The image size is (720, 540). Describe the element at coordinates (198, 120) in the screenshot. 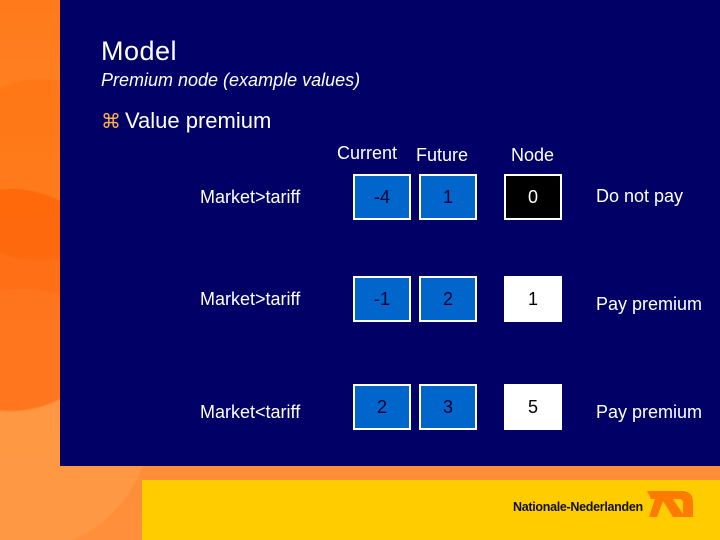

I see `bullet-text: Value premium` at that location.